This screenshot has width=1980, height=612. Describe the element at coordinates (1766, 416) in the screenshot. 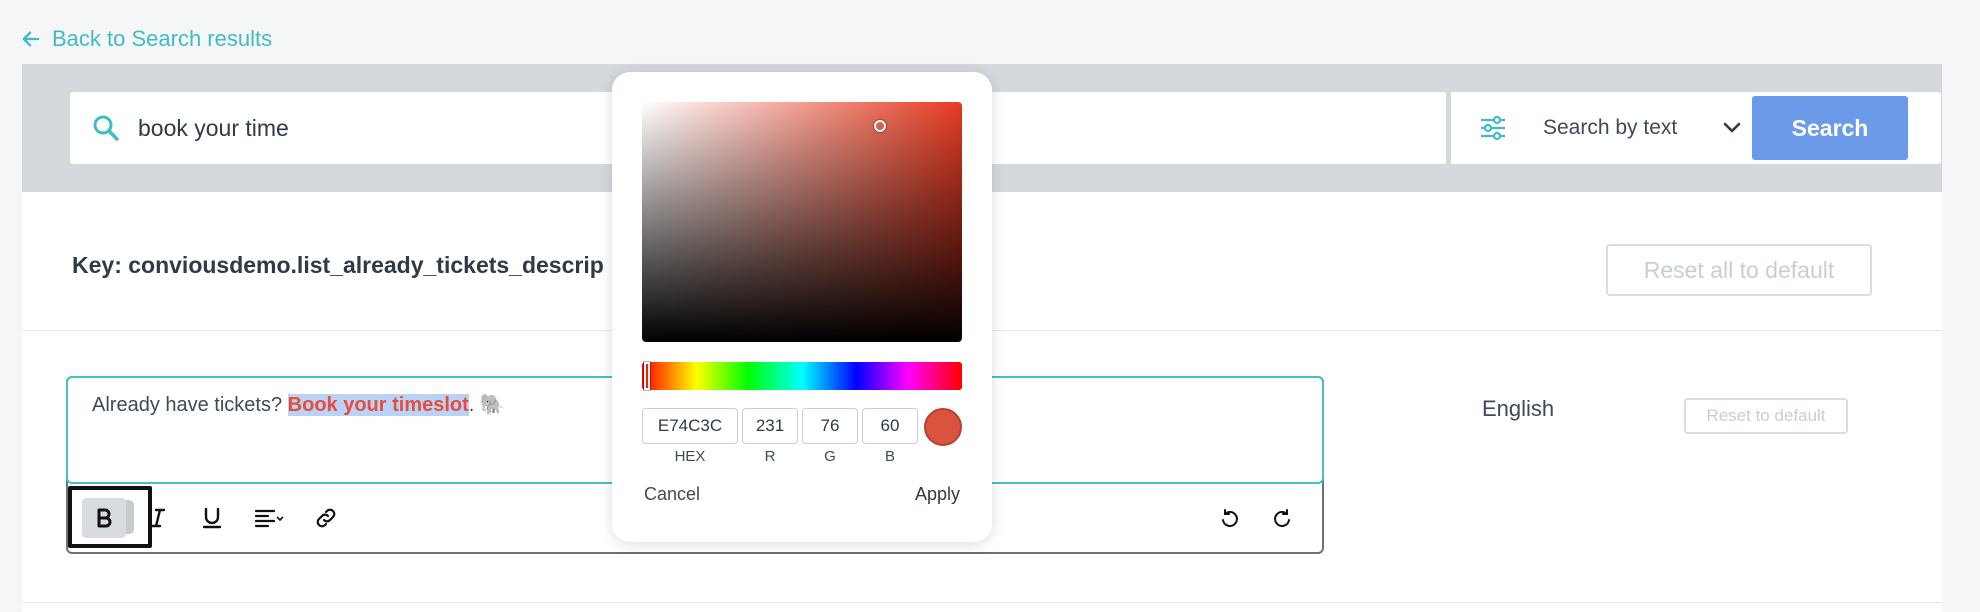

I see `reset-to-default-button: Reset to default` at that location.